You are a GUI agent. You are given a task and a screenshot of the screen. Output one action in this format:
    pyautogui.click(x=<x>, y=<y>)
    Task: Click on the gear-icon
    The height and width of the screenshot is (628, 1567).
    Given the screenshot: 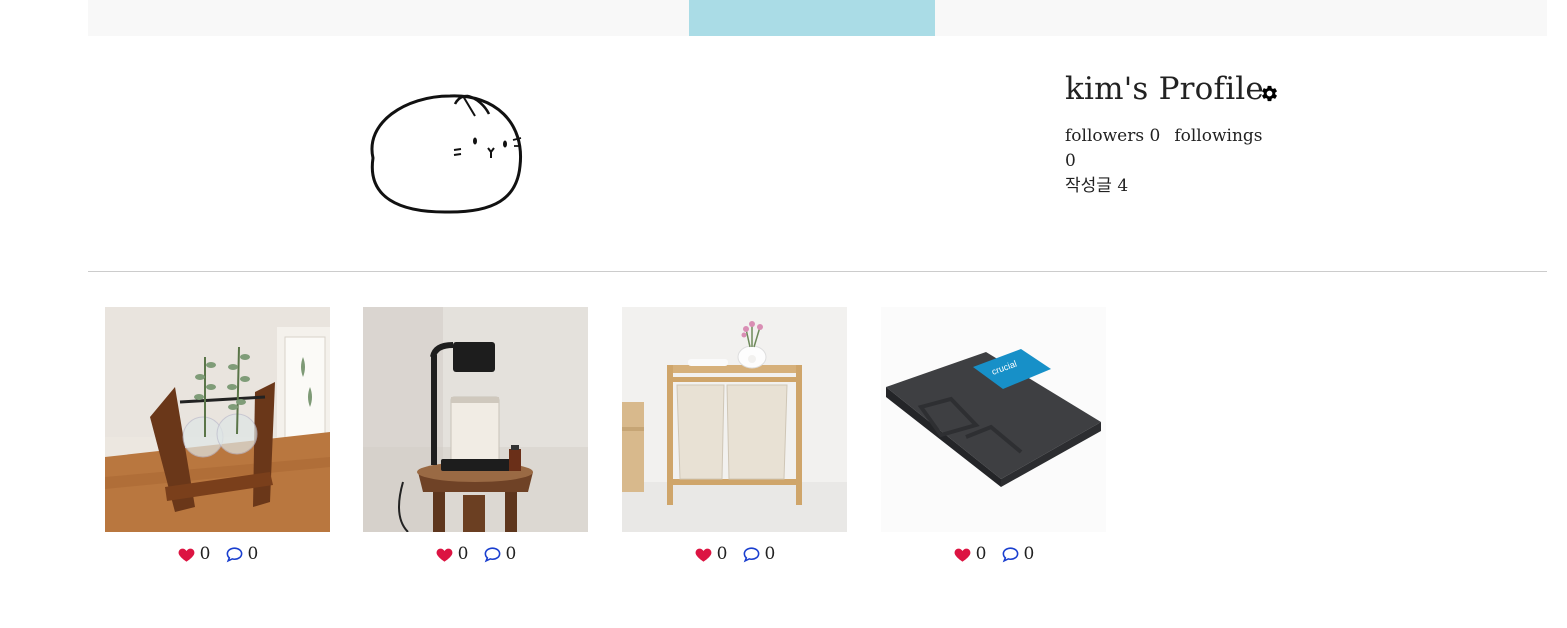 What is the action you would take?
    pyautogui.click(x=1269, y=93)
    